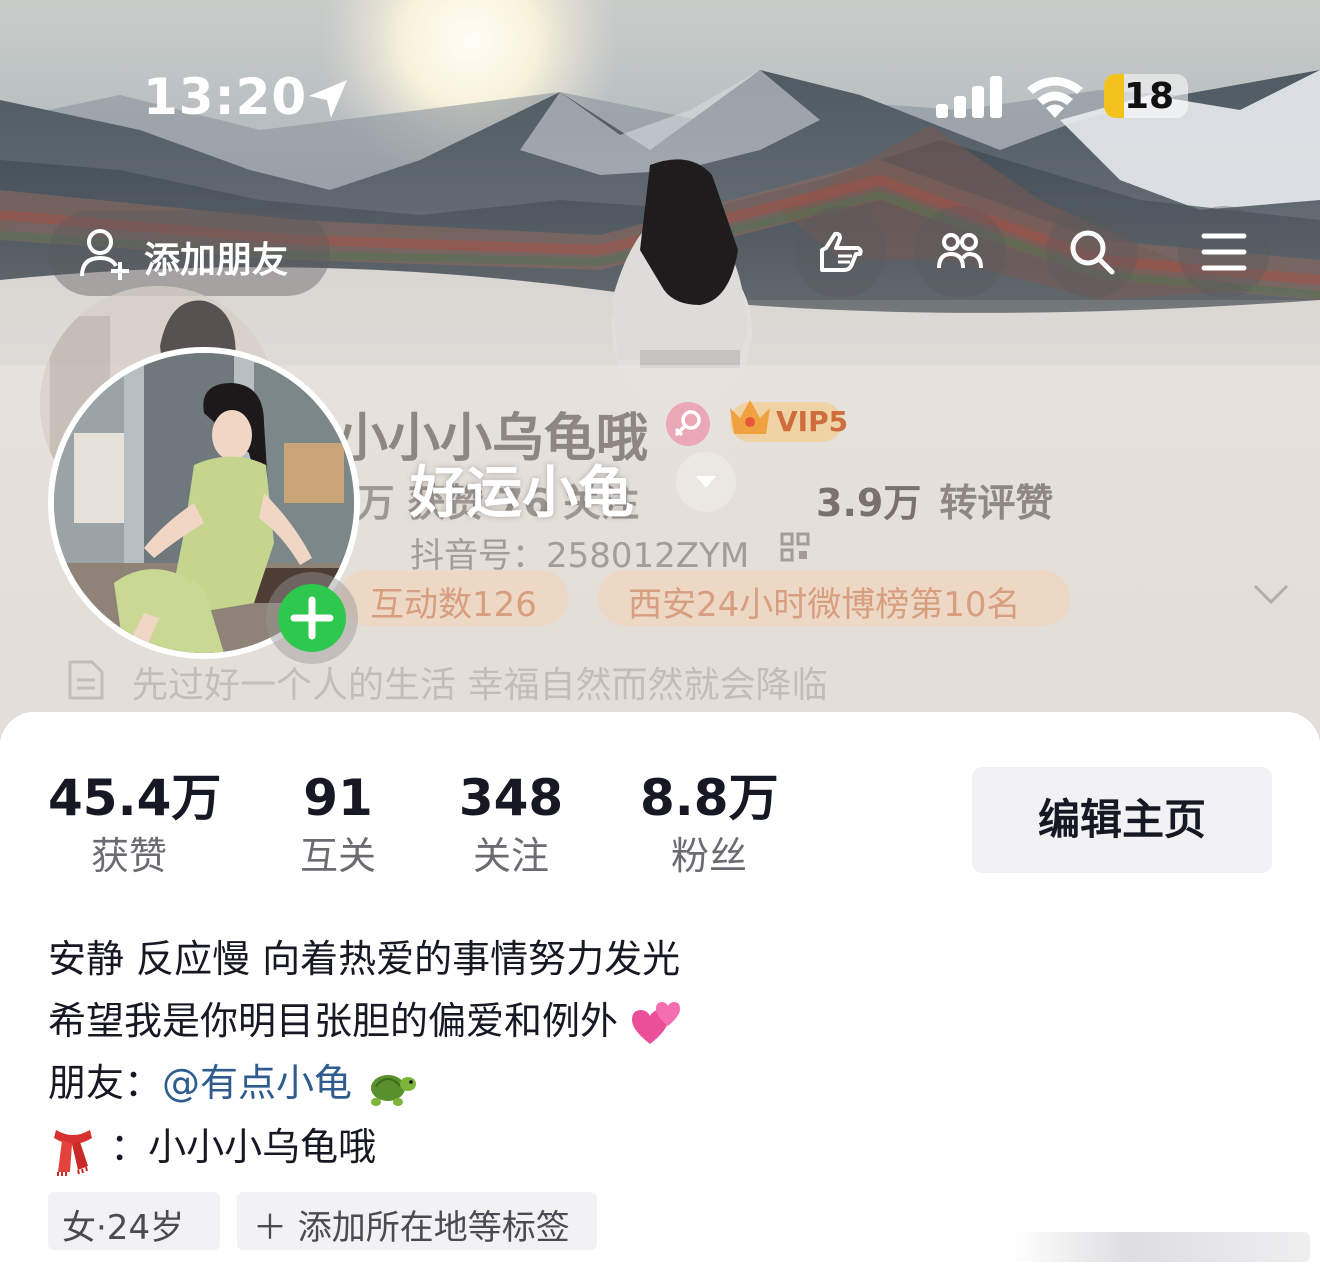 This screenshot has height=1274, width=1320. Describe the element at coordinates (338, 828) in the screenshot. I see `stat-mutual: 91 互关` at that location.